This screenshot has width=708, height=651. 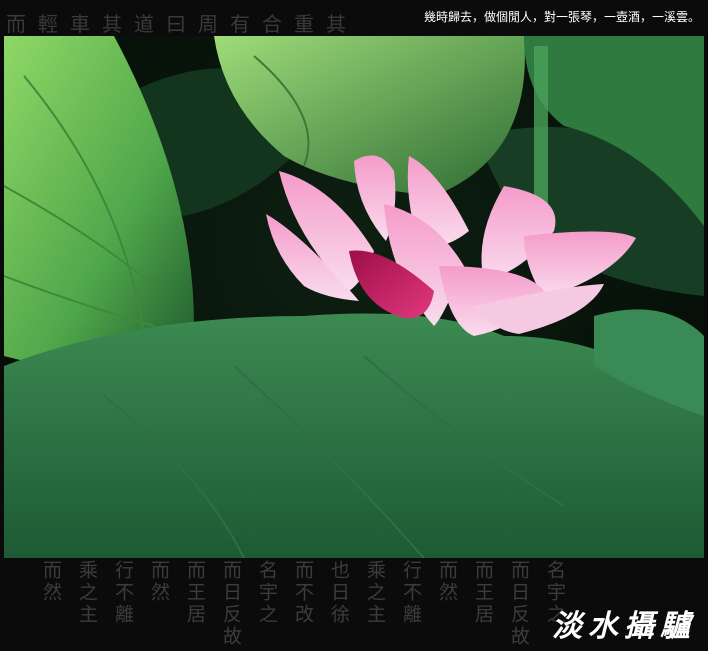 What do you see at coordinates (561, 17) in the screenshot?
I see `poem-caption: 幾時歸去，做個閒人，對一張琴，一壺酒，一溪雲。` at bounding box center [561, 17].